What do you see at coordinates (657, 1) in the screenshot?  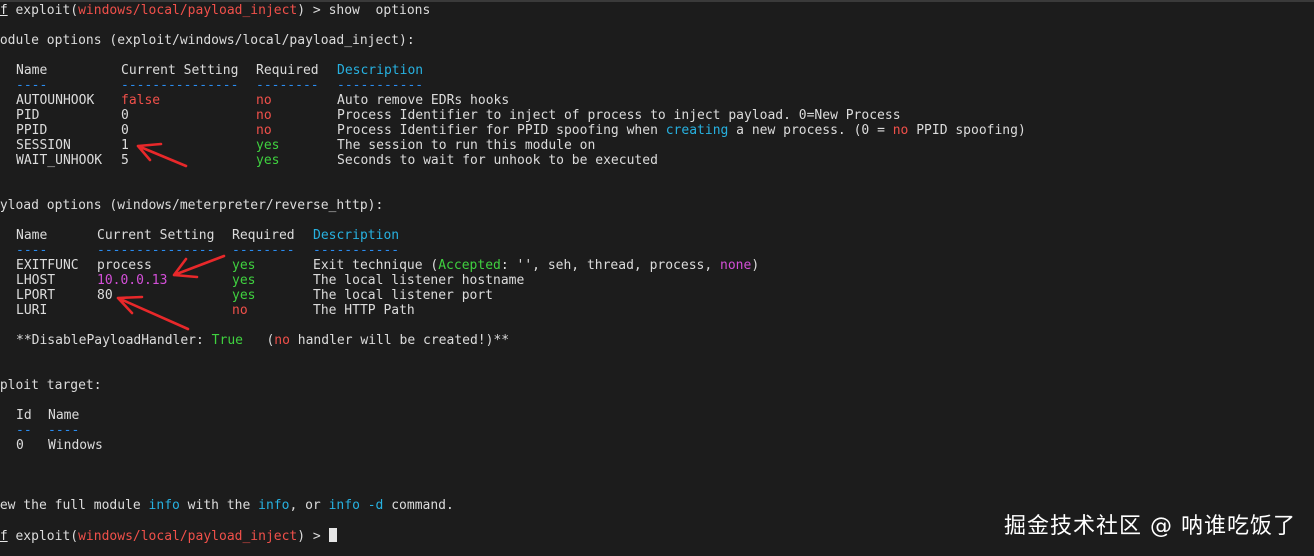 I see `window-top-border` at bounding box center [657, 1].